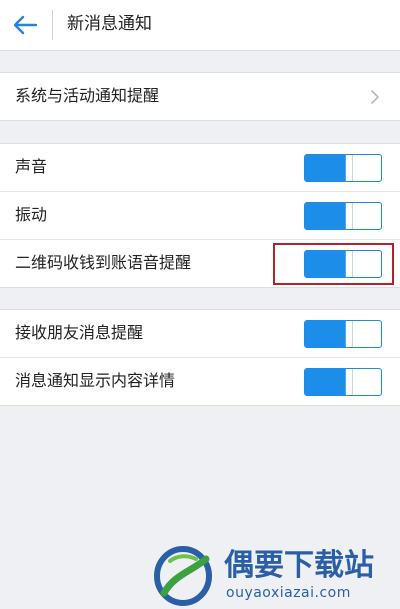 Image resolution: width=400 pixels, height=609 pixels. What do you see at coordinates (25, 25) in the screenshot?
I see `arrow-left-icon` at bounding box center [25, 25].